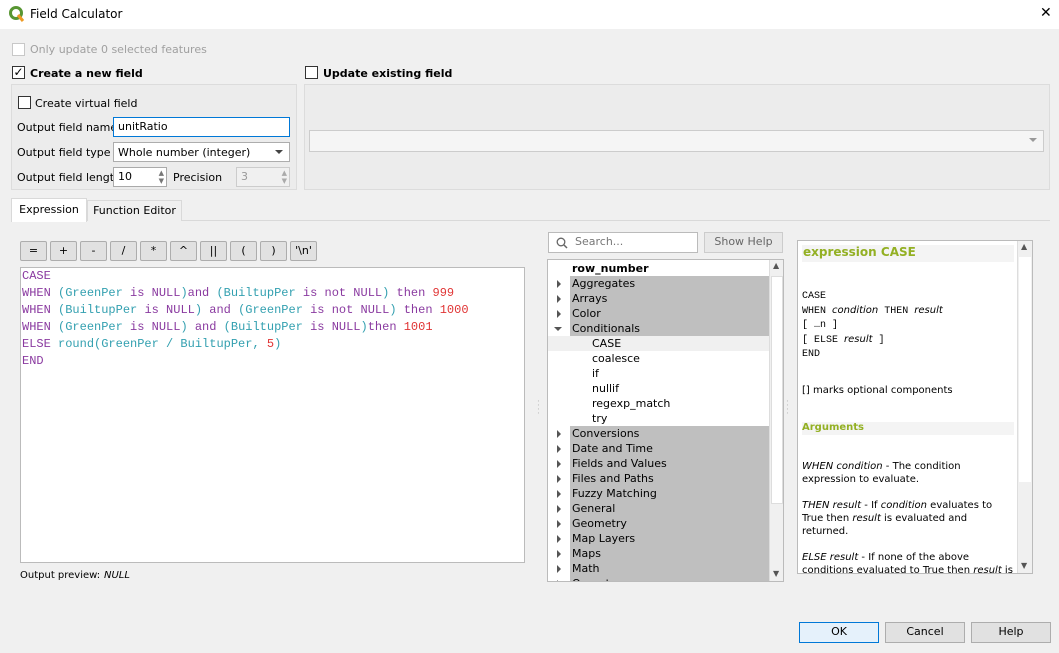 This screenshot has width=1059, height=653. What do you see at coordinates (169, 310) in the screenshot?
I see `code-token: is NULL` at bounding box center [169, 310].